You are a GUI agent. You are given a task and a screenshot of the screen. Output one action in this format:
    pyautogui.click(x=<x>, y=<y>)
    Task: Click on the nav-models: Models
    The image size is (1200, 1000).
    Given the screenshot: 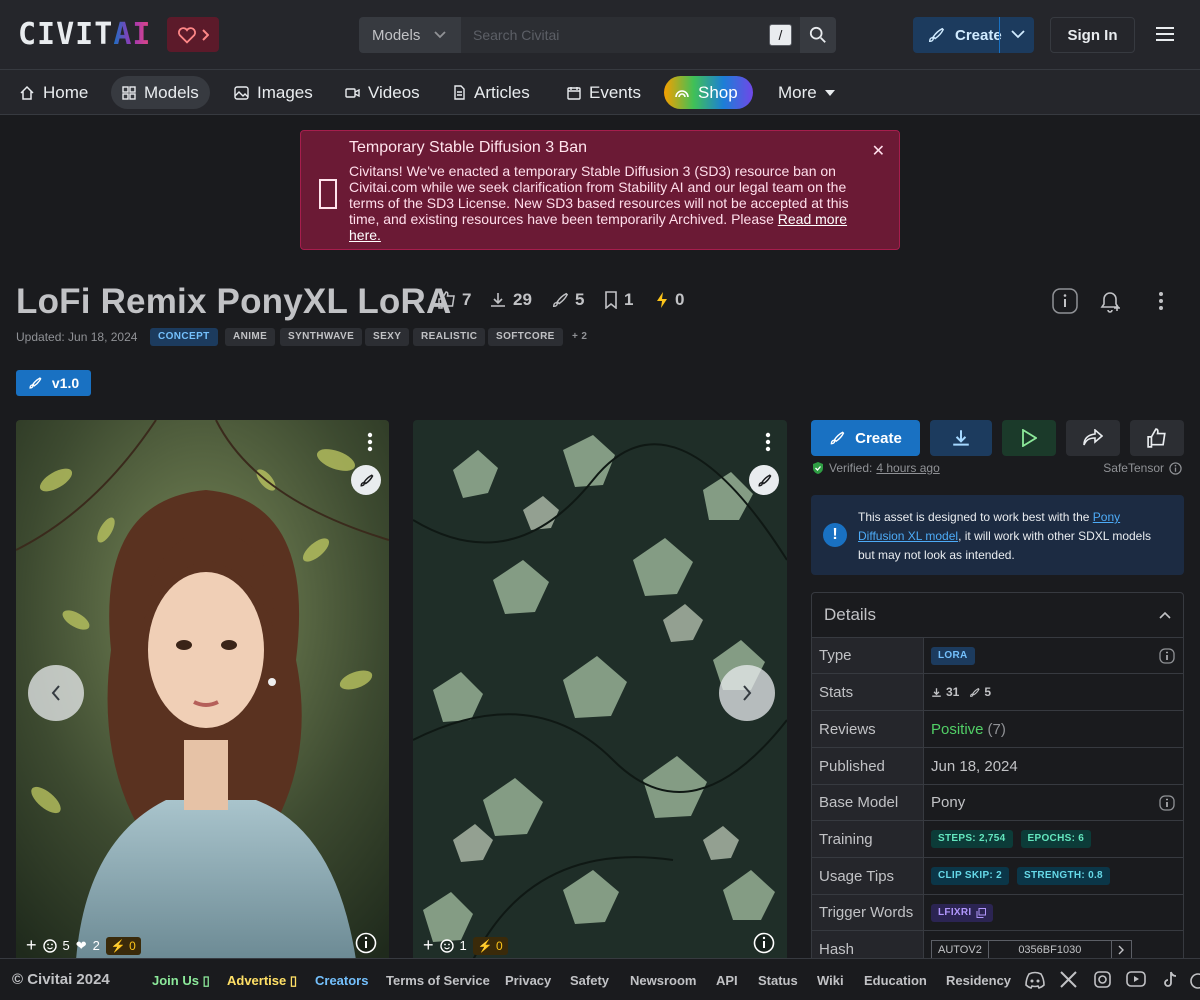 What is the action you would take?
    pyautogui.click(x=160, y=92)
    